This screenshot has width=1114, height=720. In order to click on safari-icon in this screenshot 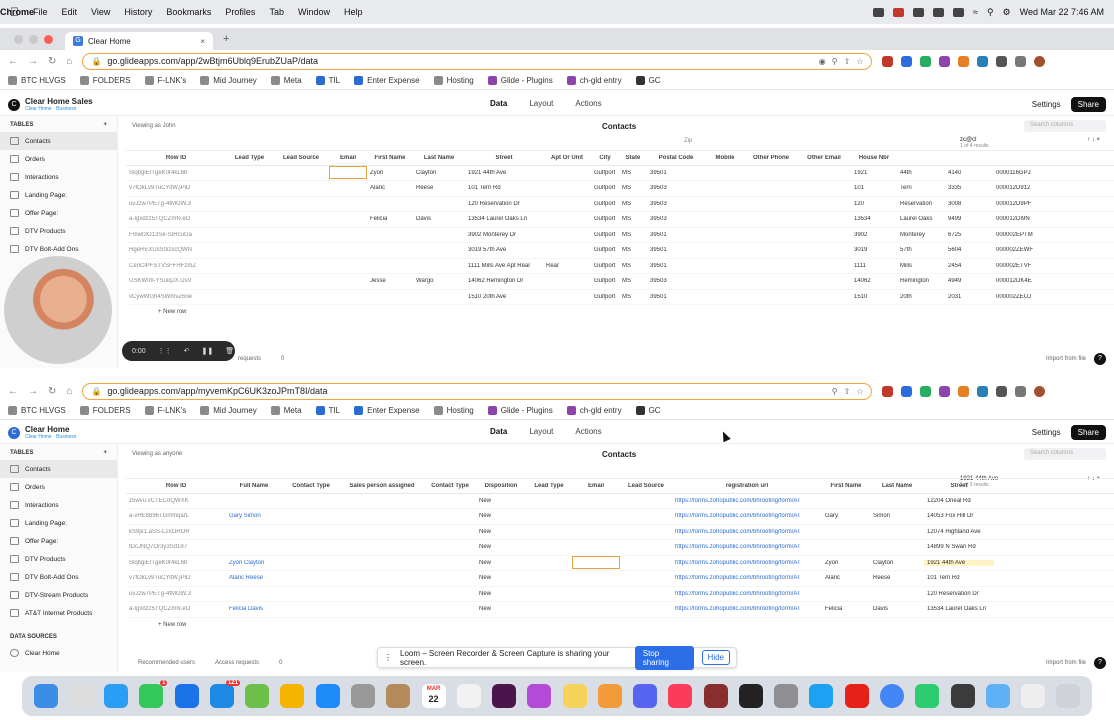, I will do `click(116, 696)`.